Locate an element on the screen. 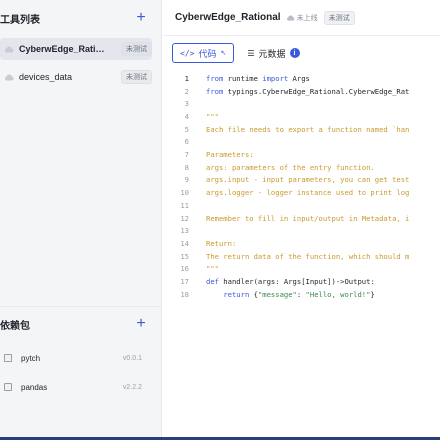 The image size is (440, 440). dependency-name: pytch is located at coordinates (31, 358).